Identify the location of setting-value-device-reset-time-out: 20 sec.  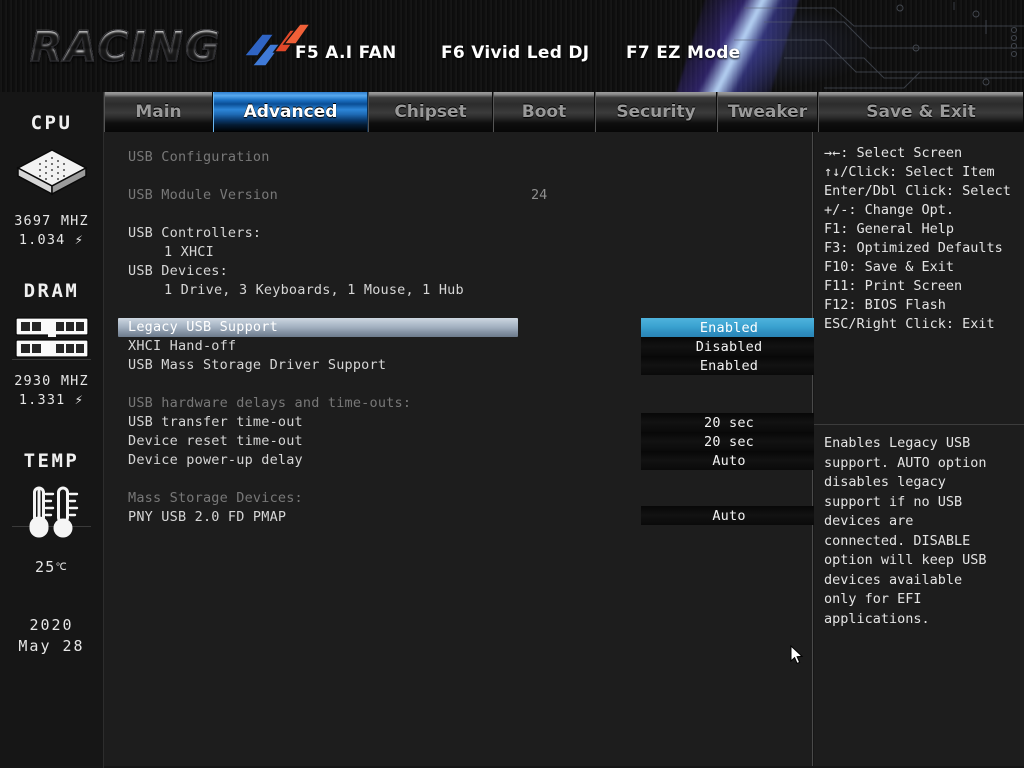
(729, 441).